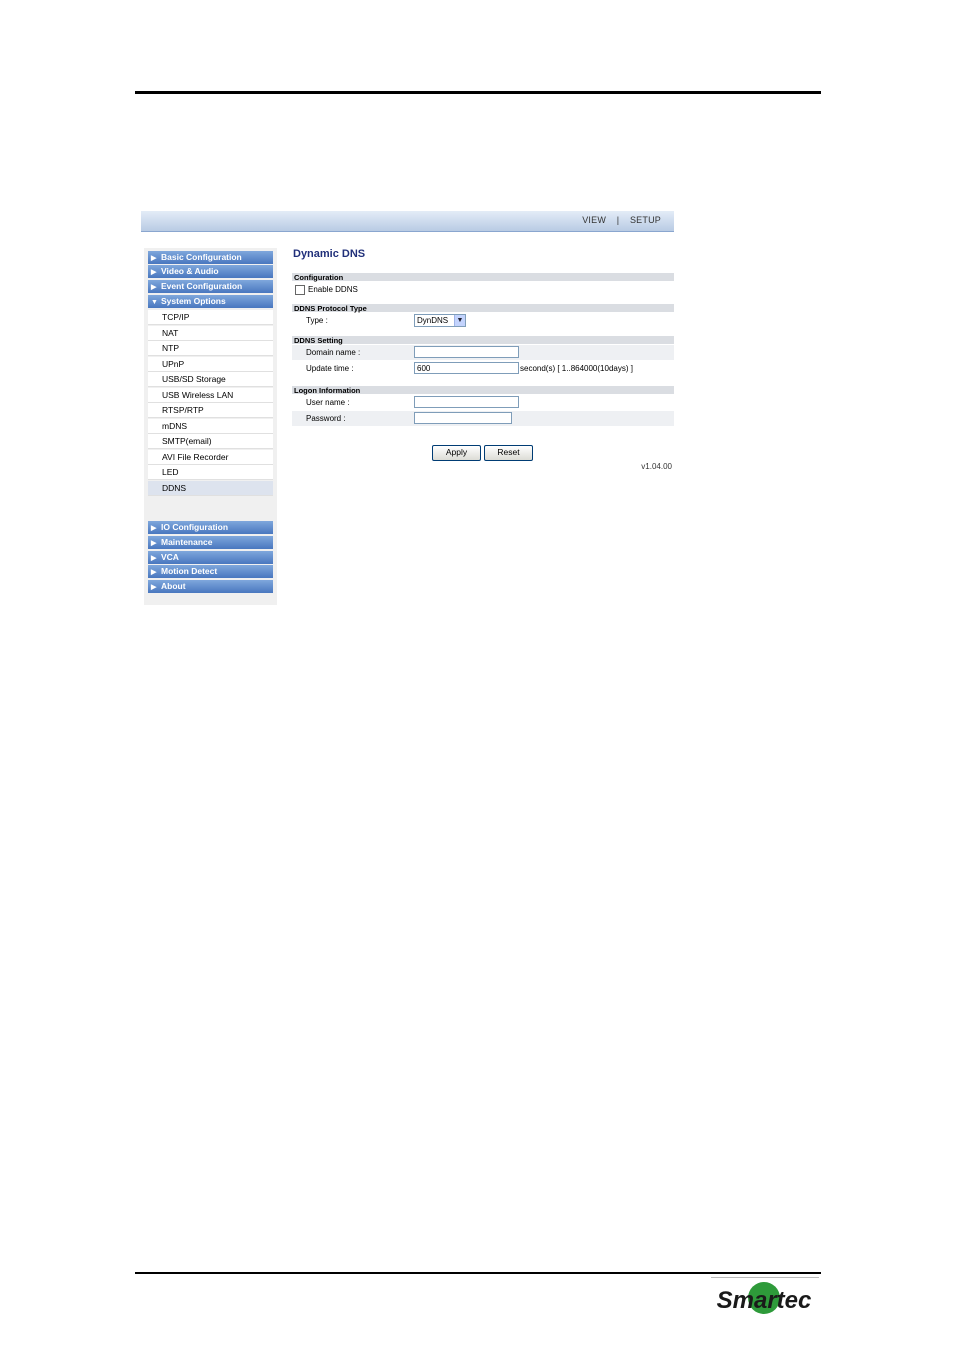 This screenshot has height=1350, width=954. I want to click on menu-label: About, so click(173, 586).